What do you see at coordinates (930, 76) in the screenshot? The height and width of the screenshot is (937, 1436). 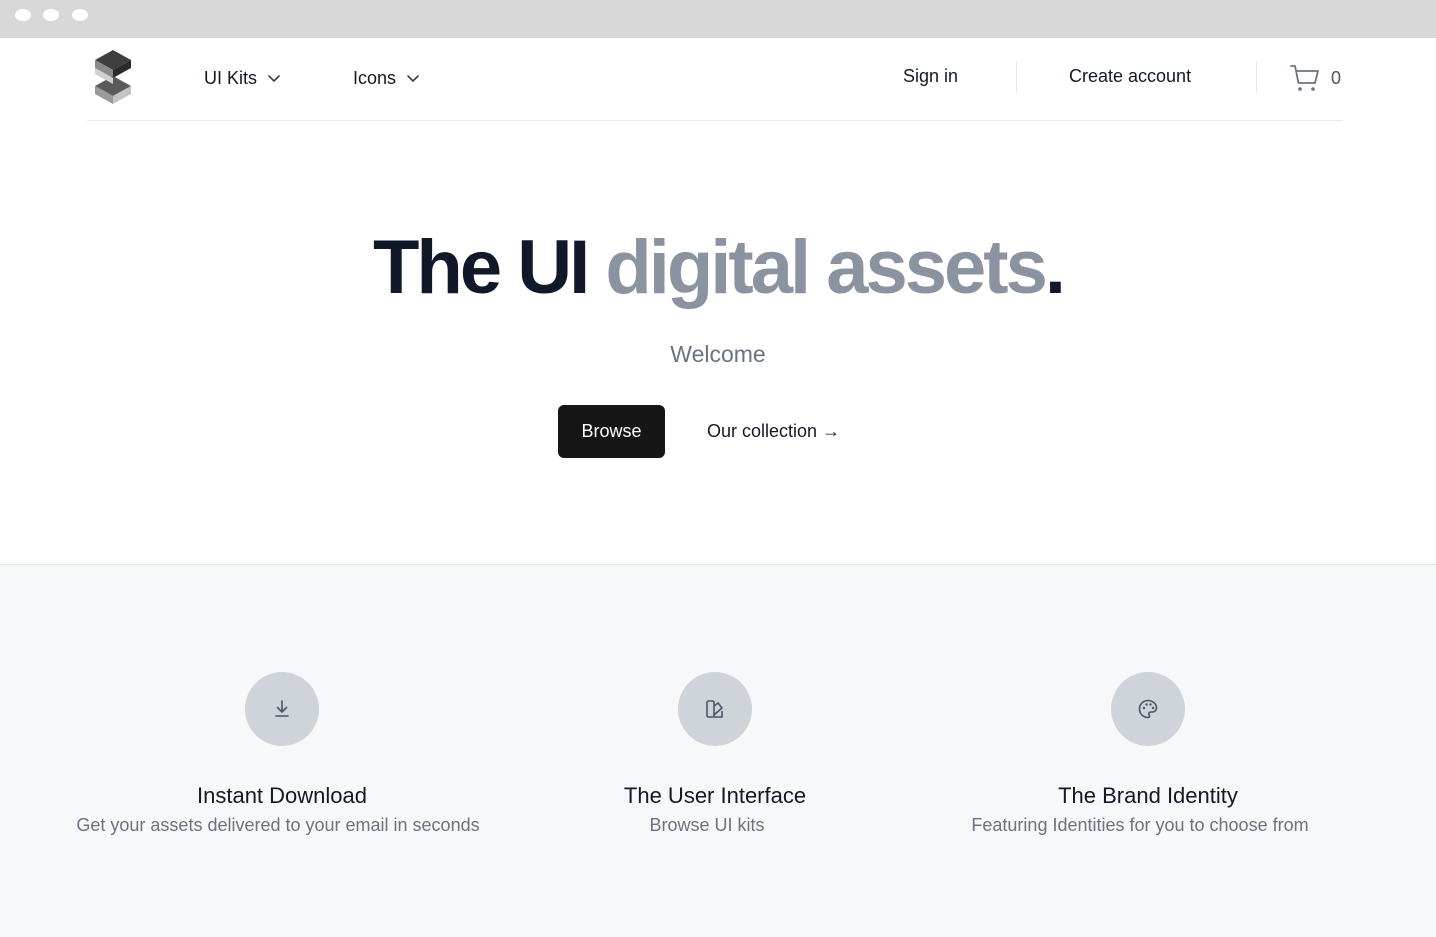 I see `sign-in-link: Sign in` at bounding box center [930, 76].